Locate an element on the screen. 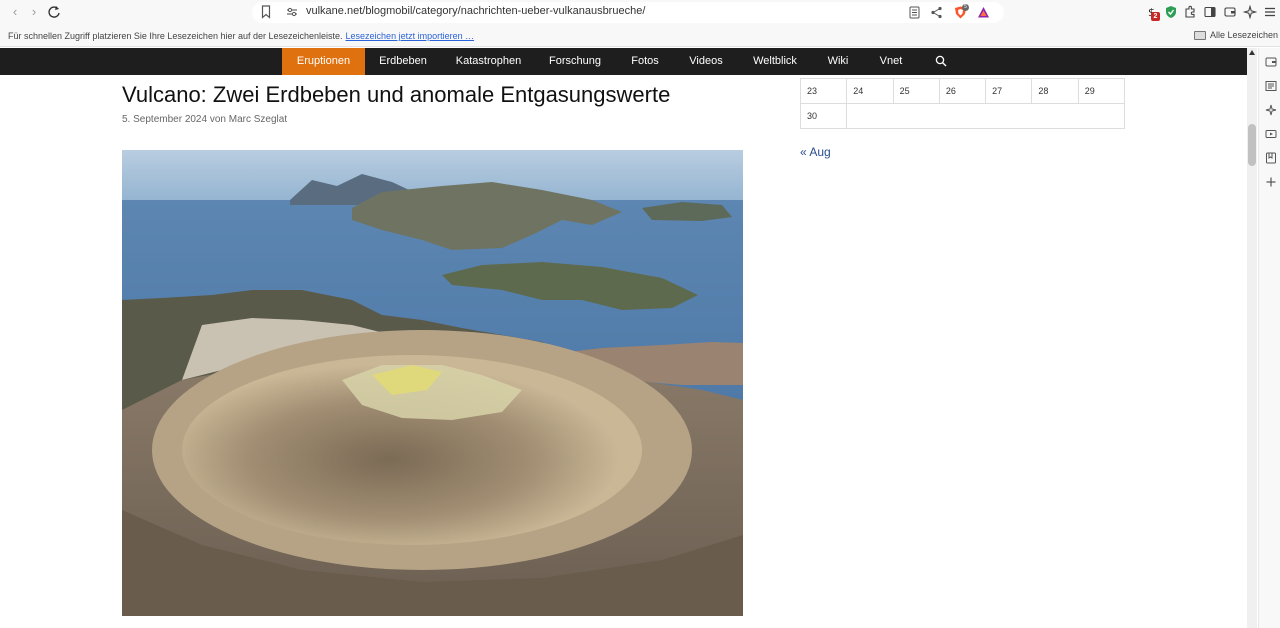 This screenshot has width=1280, height=628. nav-item-wiki: Wiki is located at coordinates (838, 61).